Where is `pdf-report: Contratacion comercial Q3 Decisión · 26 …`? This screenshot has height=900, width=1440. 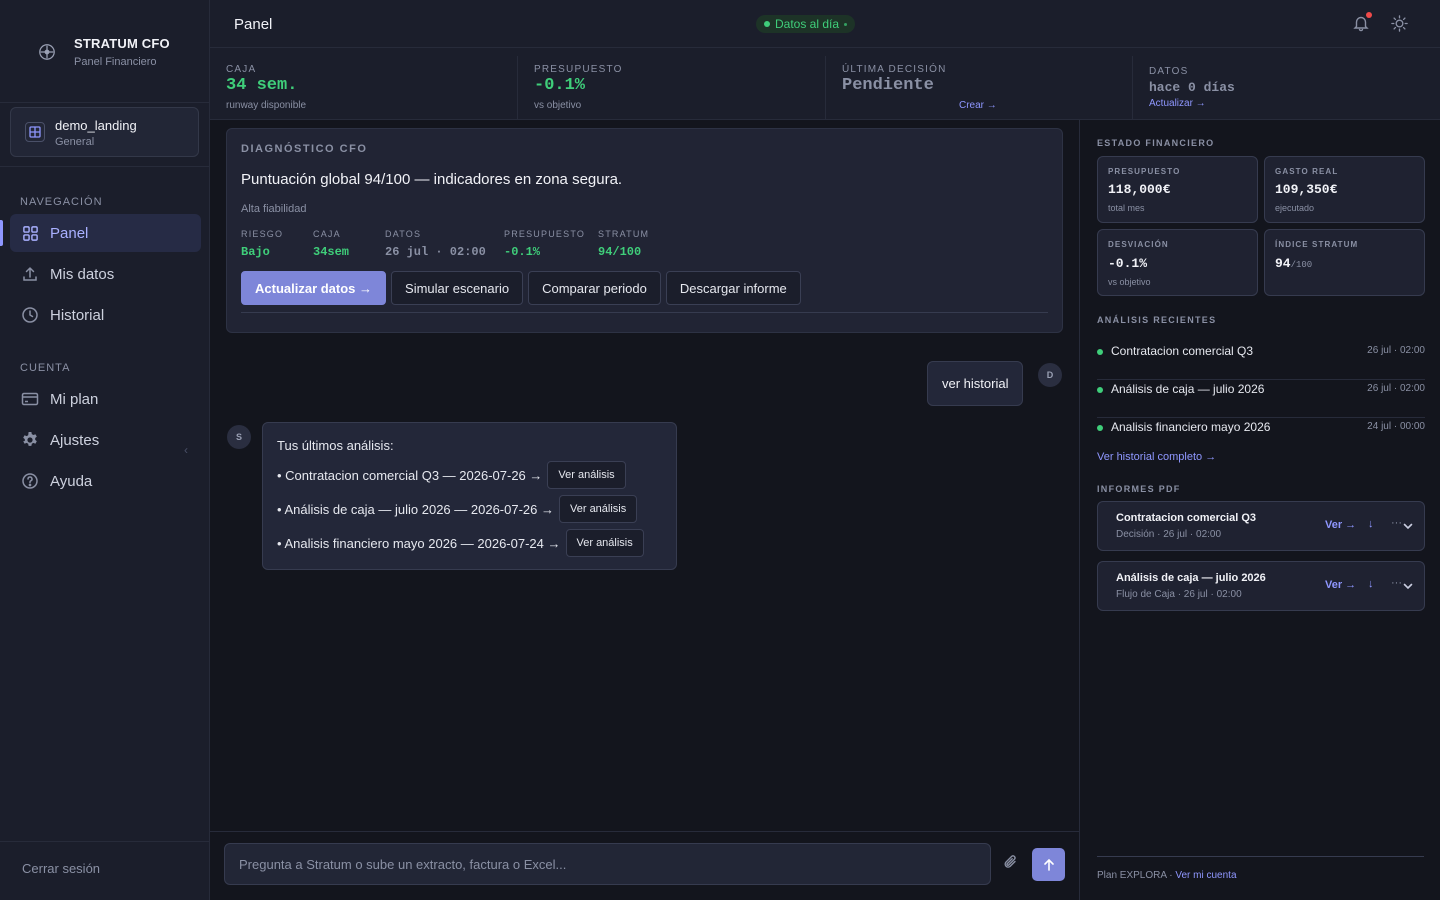 pdf-report: Contratacion comercial Q3 Decisión · 26 … is located at coordinates (1261, 526).